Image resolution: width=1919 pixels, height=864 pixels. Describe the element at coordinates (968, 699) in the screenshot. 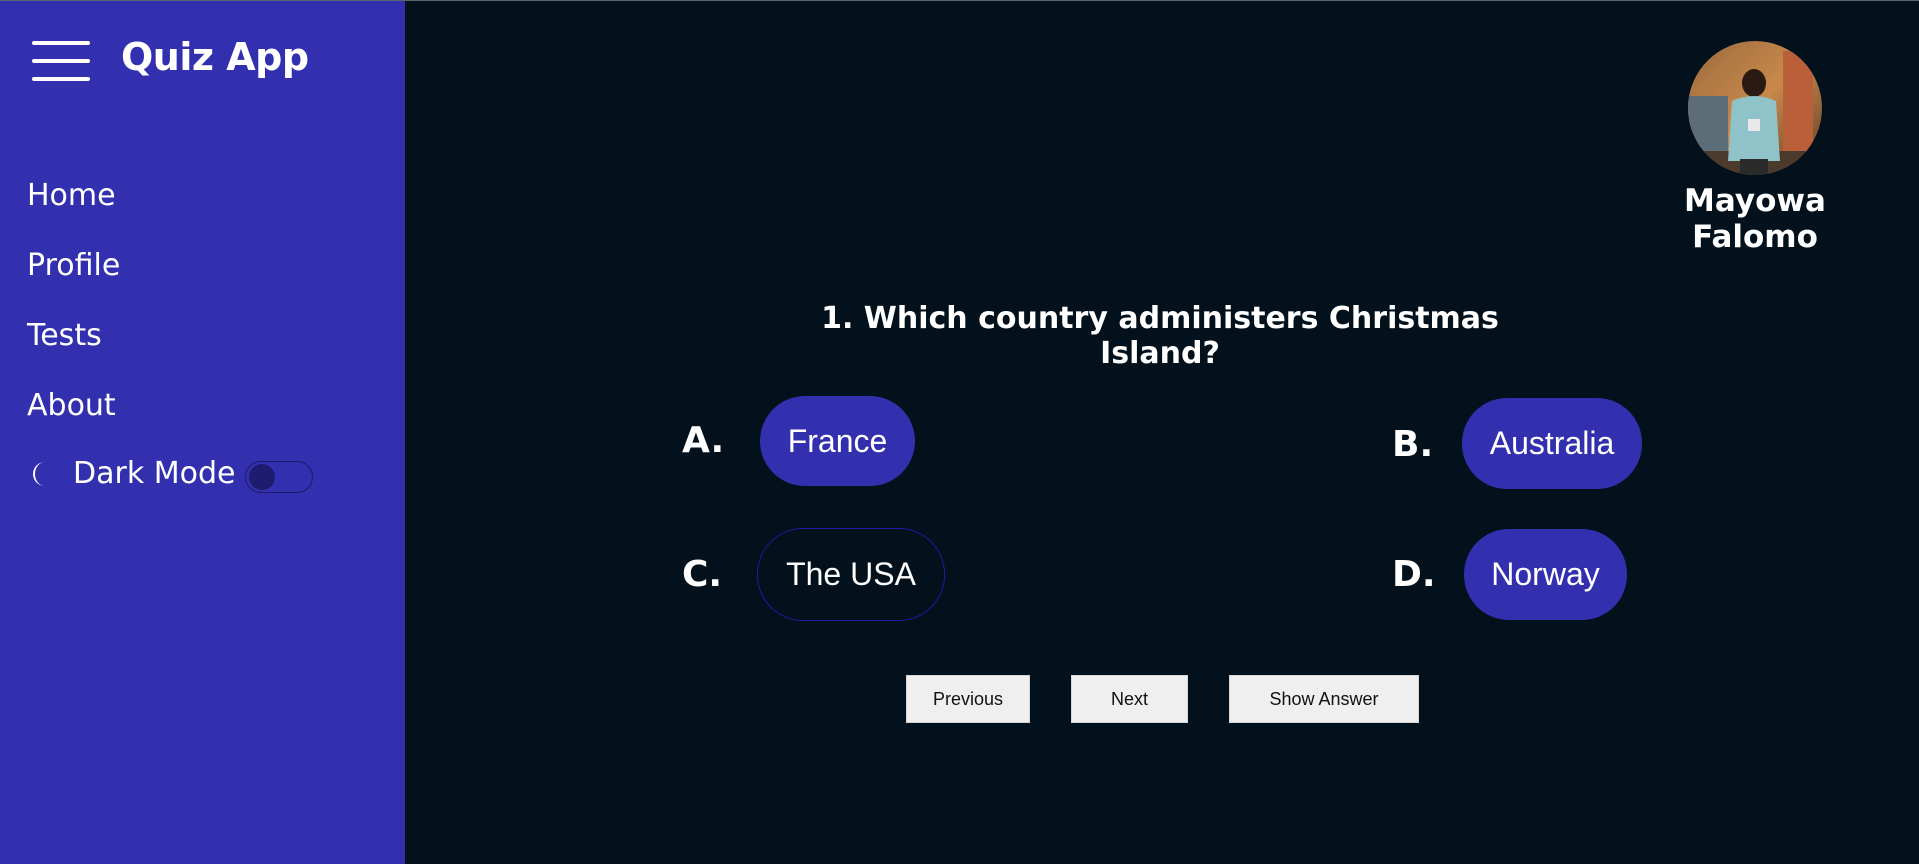

I see `previous-button: Previous` at that location.